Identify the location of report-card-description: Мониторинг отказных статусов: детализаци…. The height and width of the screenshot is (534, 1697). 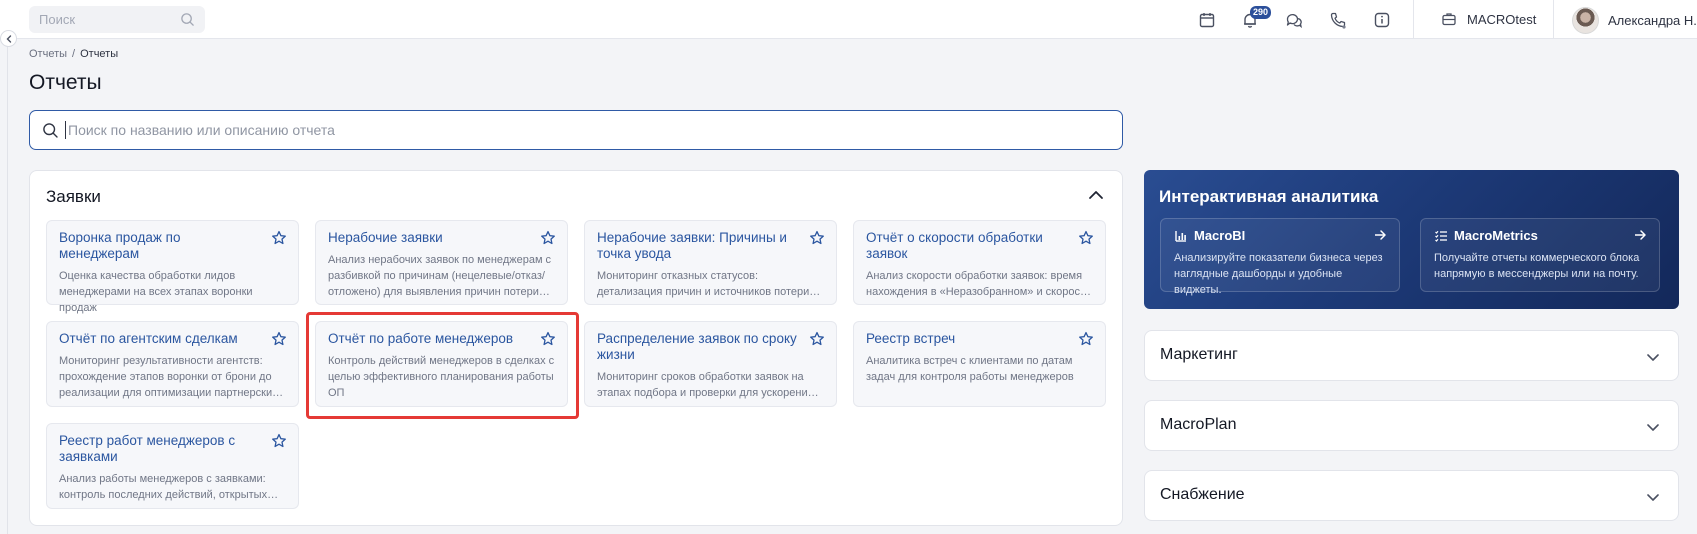
(703, 284).